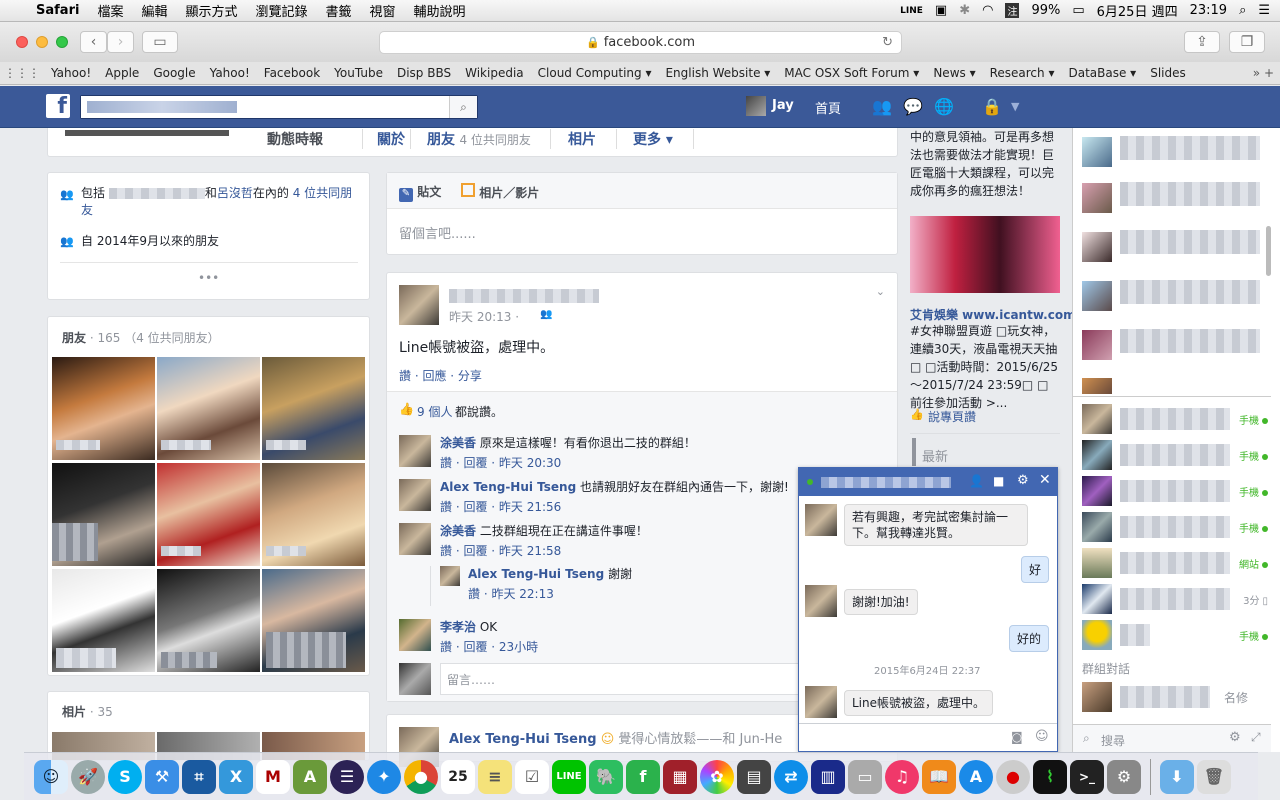 The image size is (1280, 800). What do you see at coordinates (458, 443) in the screenshot?
I see `comment-author: 涂美香` at bounding box center [458, 443].